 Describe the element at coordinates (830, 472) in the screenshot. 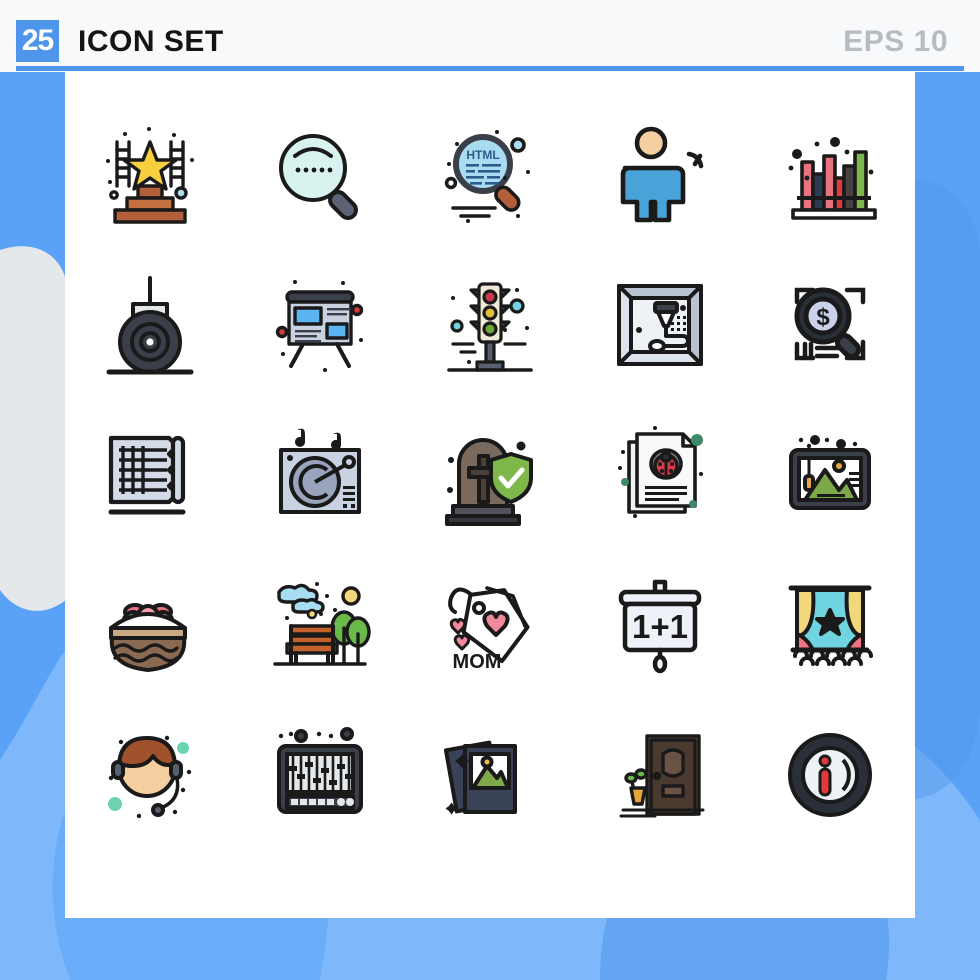

I see `image-editor-tablet-icon` at that location.